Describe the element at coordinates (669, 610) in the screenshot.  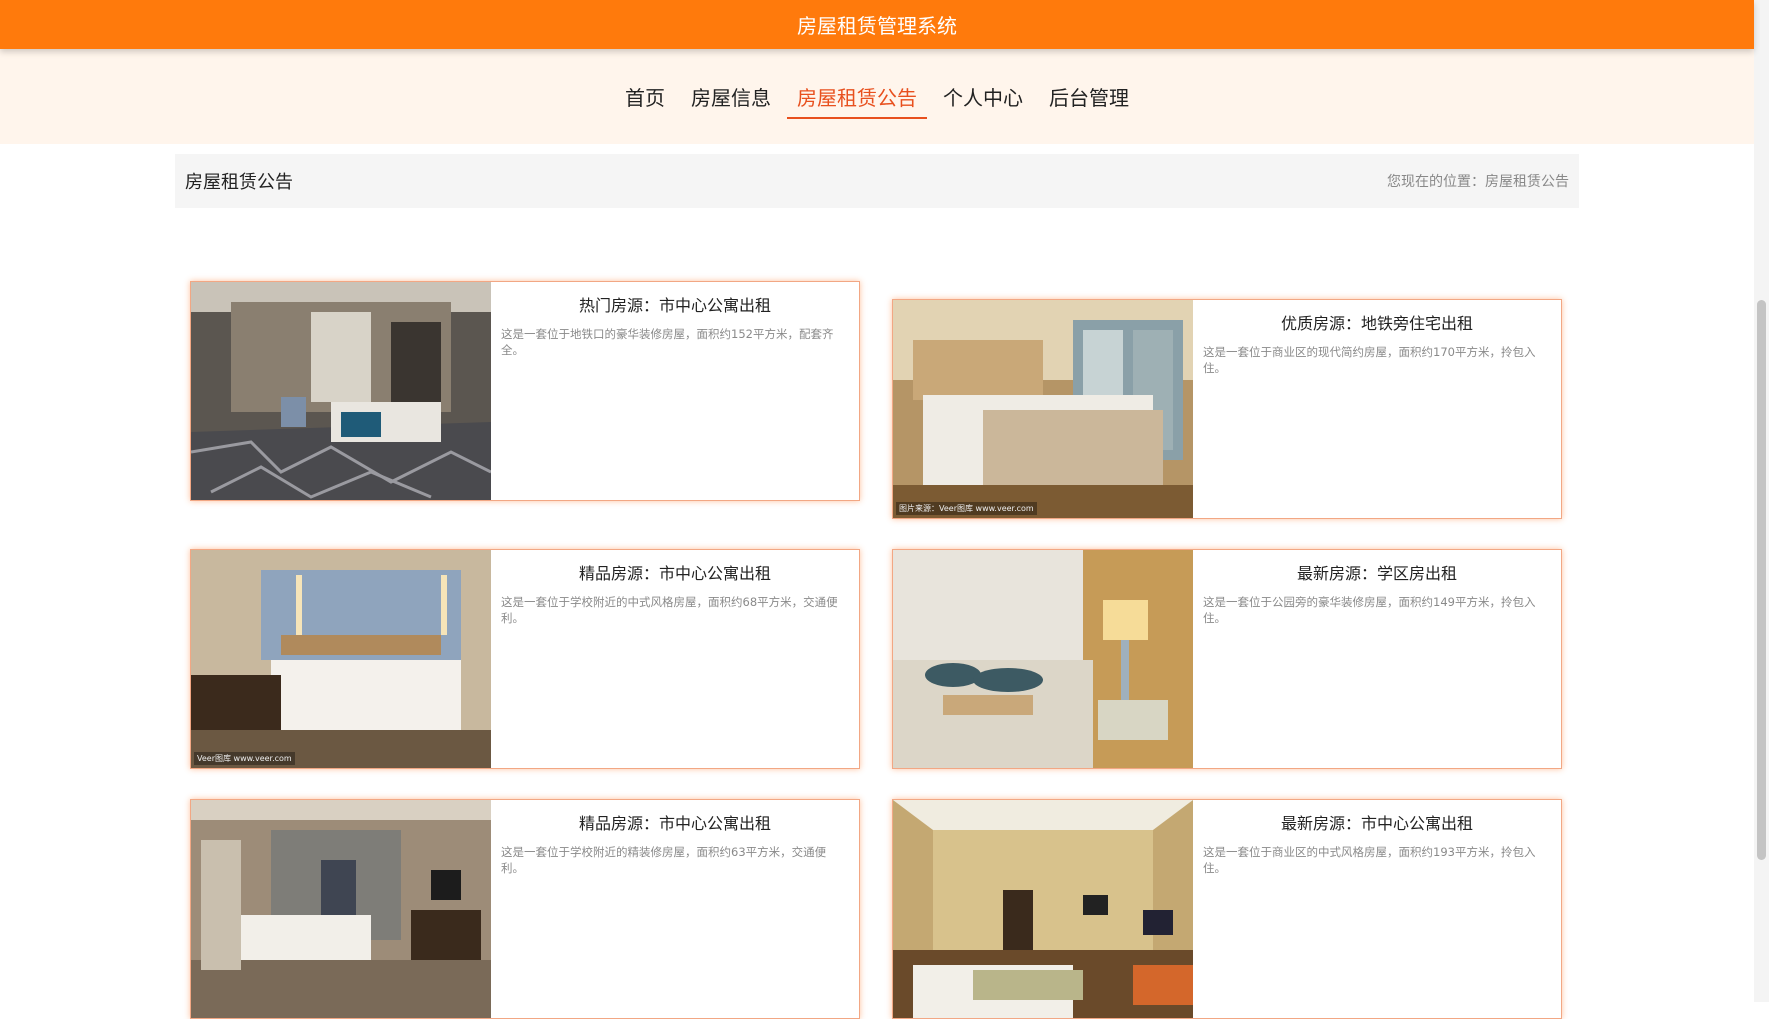
I see `card-desc: 这是一套位于学校附近的中式风格房屋，面积约68平方米，交通便利。` at that location.